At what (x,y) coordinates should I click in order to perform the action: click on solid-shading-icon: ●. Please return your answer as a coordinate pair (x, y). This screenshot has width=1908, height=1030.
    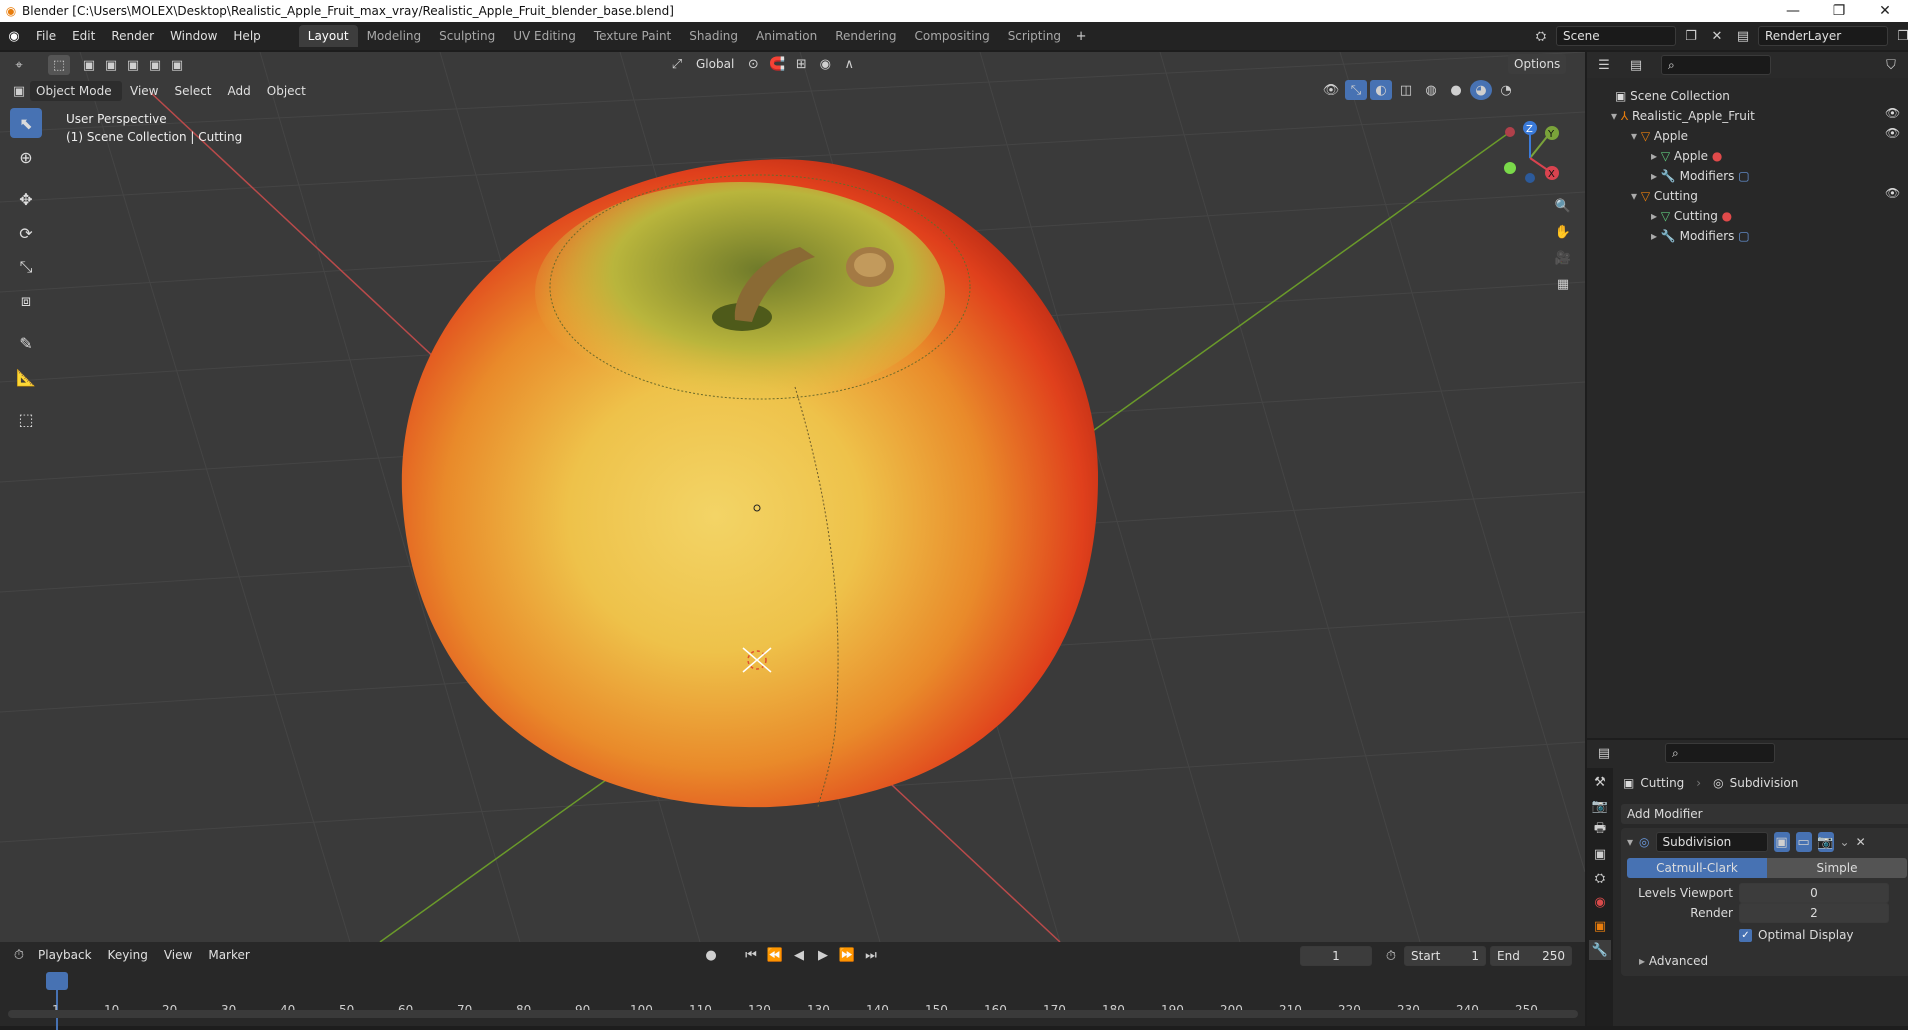
    Looking at the image, I should click on (1456, 90).